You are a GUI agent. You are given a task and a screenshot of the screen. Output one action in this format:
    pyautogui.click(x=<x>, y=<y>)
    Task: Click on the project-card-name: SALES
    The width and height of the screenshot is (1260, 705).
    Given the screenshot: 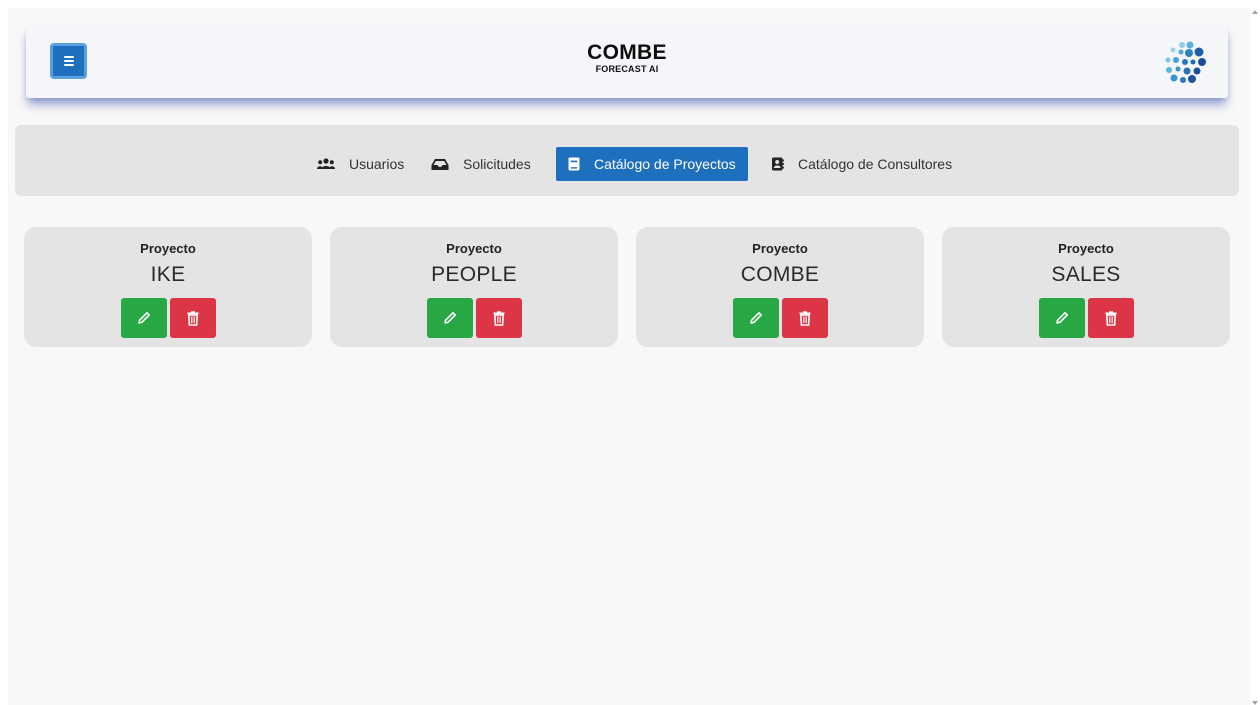 What is the action you would take?
    pyautogui.click(x=1086, y=274)
    